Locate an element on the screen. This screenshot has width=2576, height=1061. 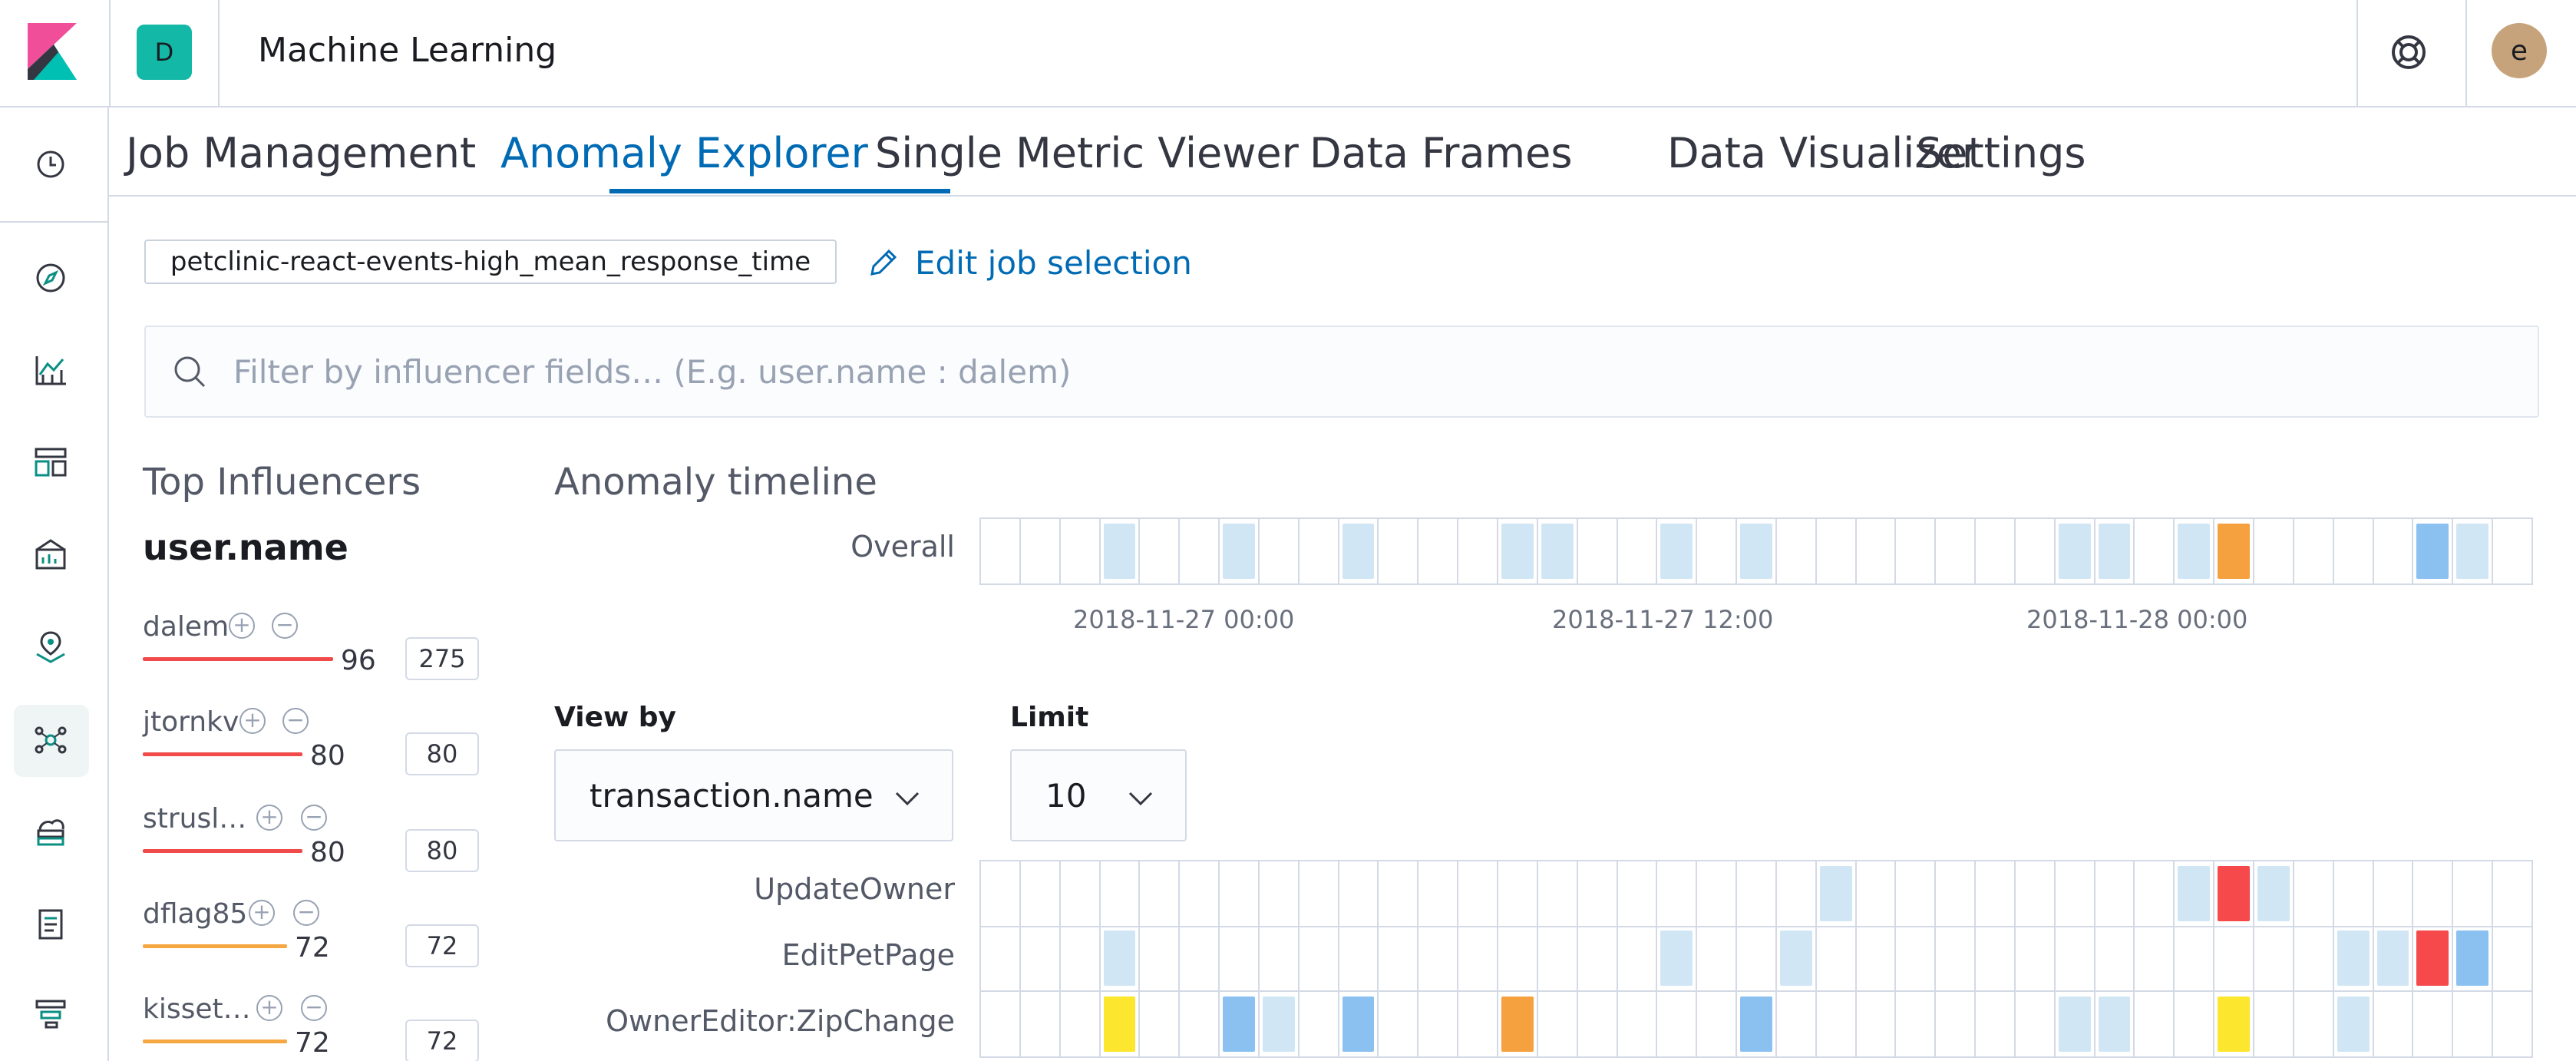
limit-select: 10 is located at coordinates (1098, 795).